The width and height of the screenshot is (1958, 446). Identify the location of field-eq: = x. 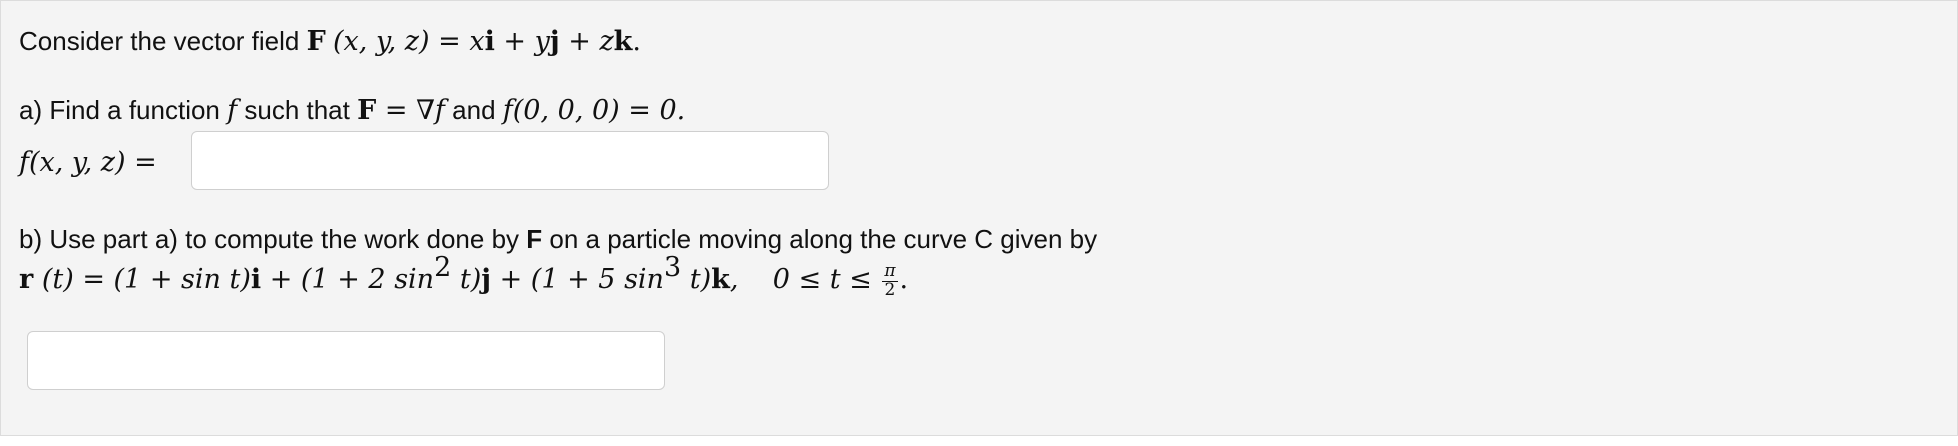
(457, 41).